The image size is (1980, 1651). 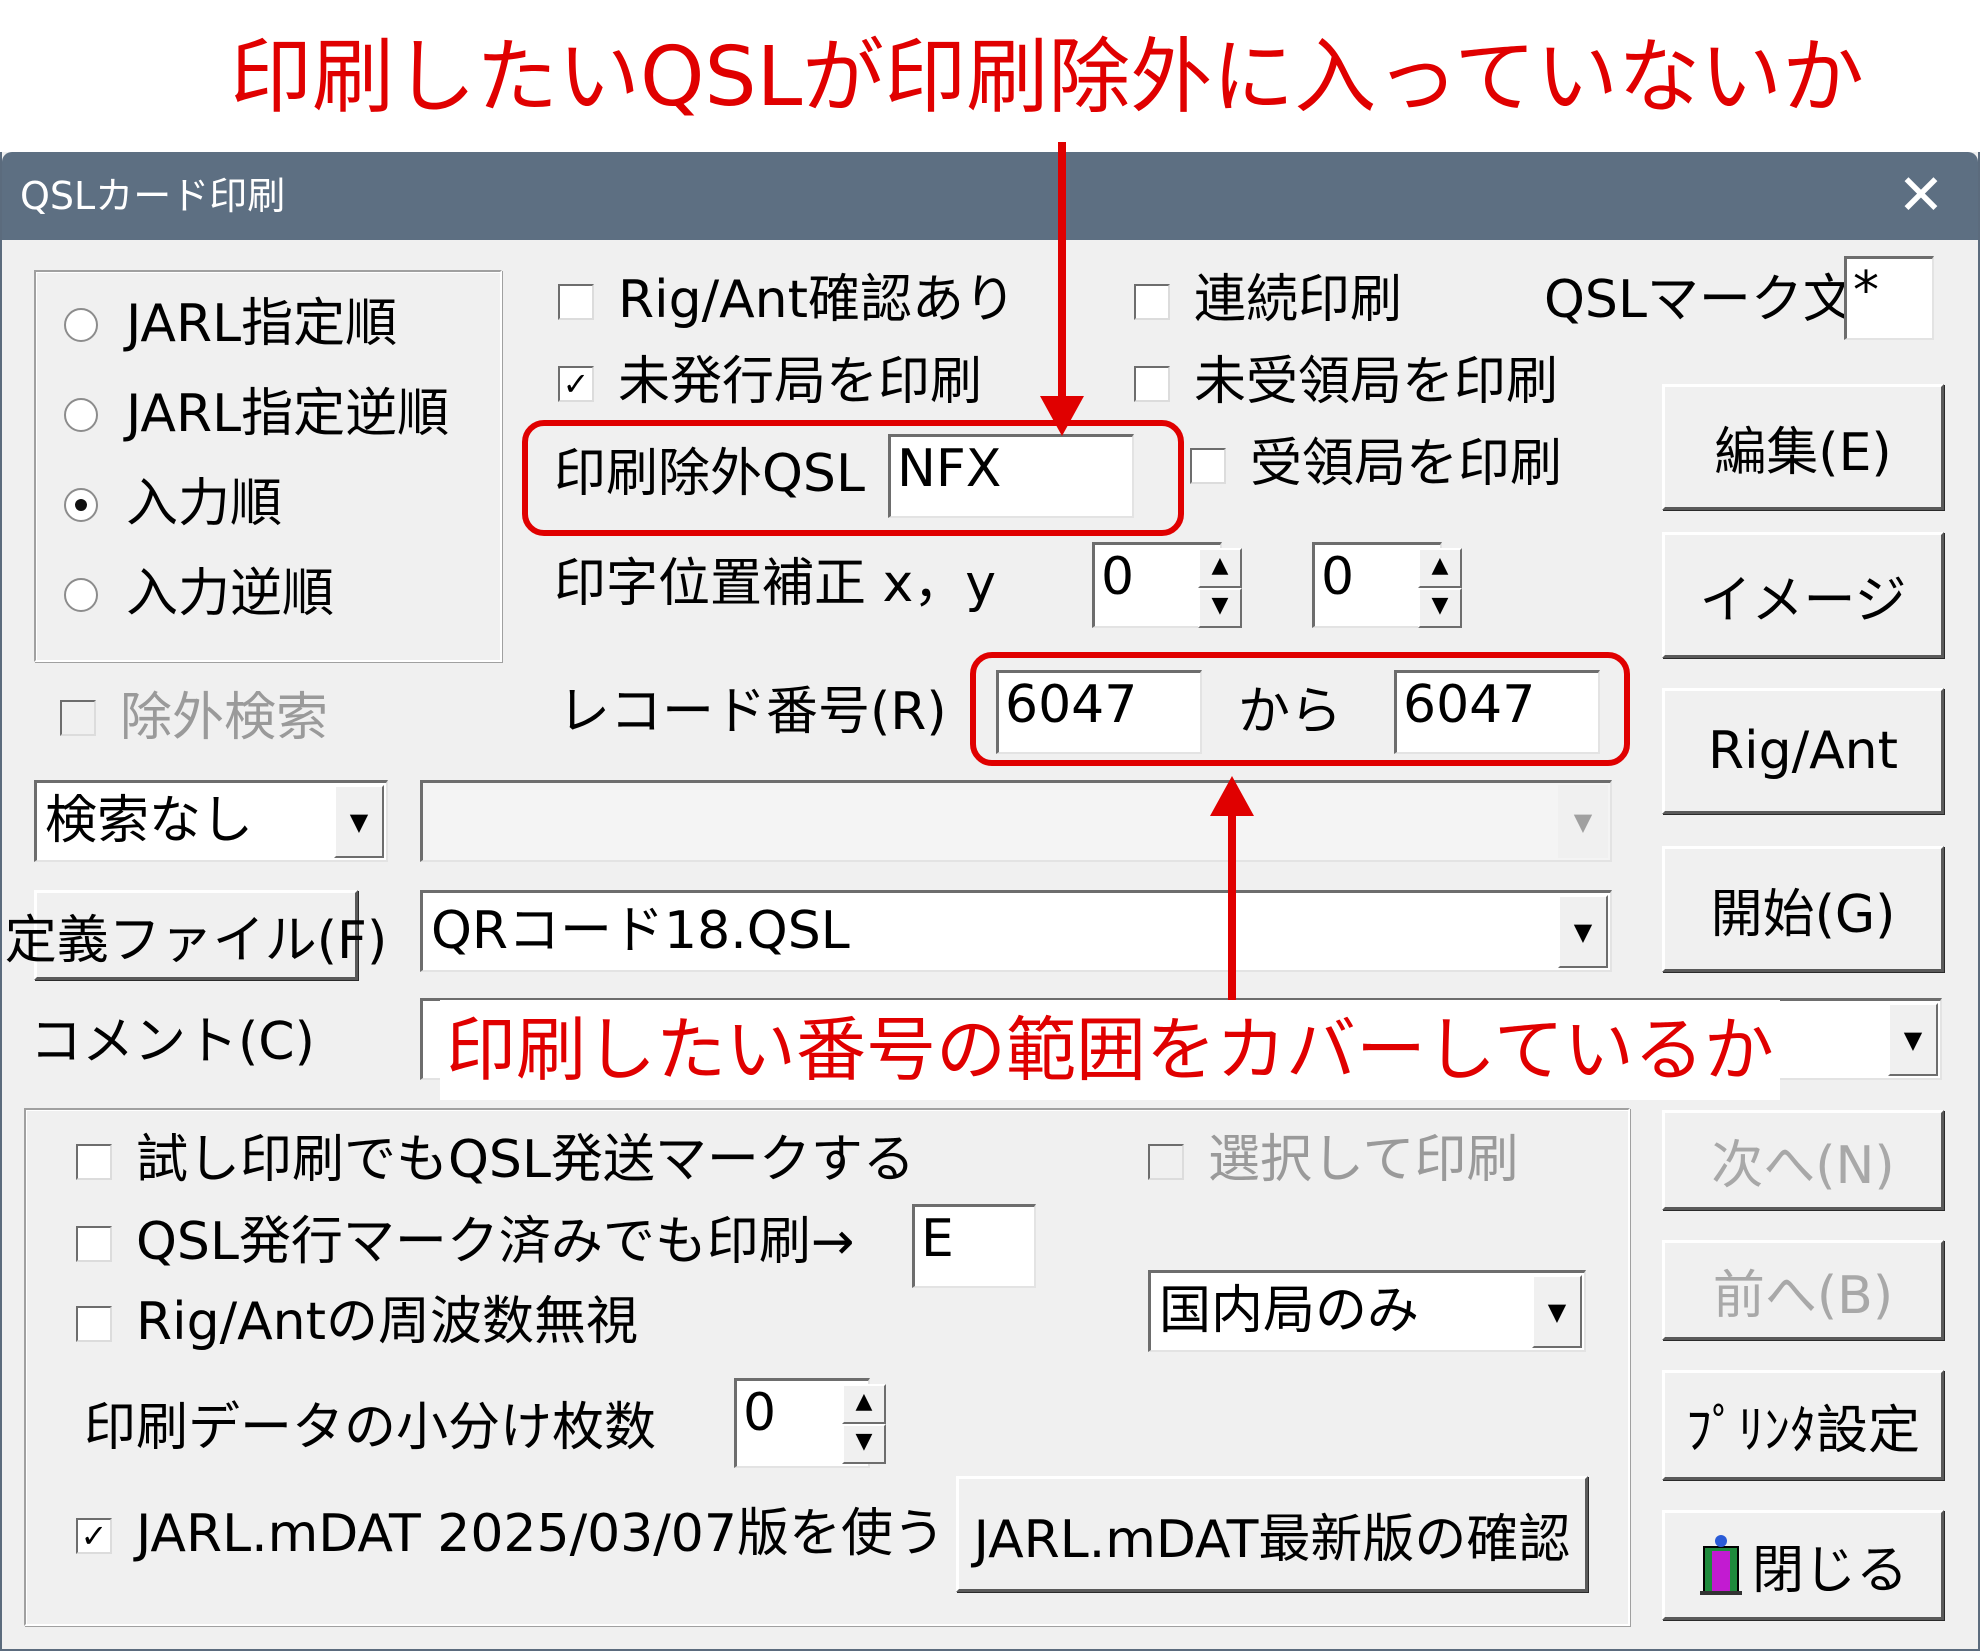 What do you see at coordinates (1363, 1160) in the screenshot?
I see `select-print-label: 選択して印刷` at bounding box center [1363, 1160].